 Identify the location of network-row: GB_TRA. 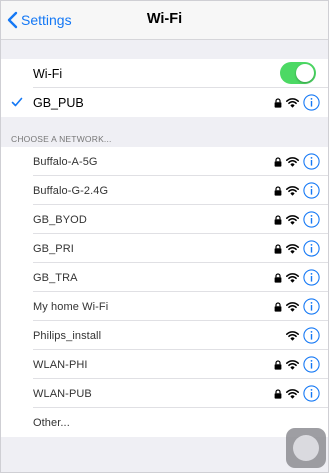
(164, 277).